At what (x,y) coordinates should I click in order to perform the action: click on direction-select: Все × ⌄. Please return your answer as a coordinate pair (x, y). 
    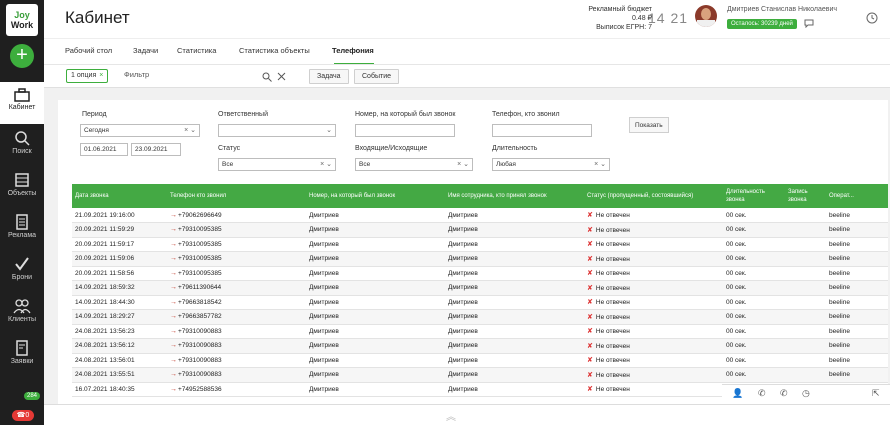
    Looking at the image, I should click on (414, 164).